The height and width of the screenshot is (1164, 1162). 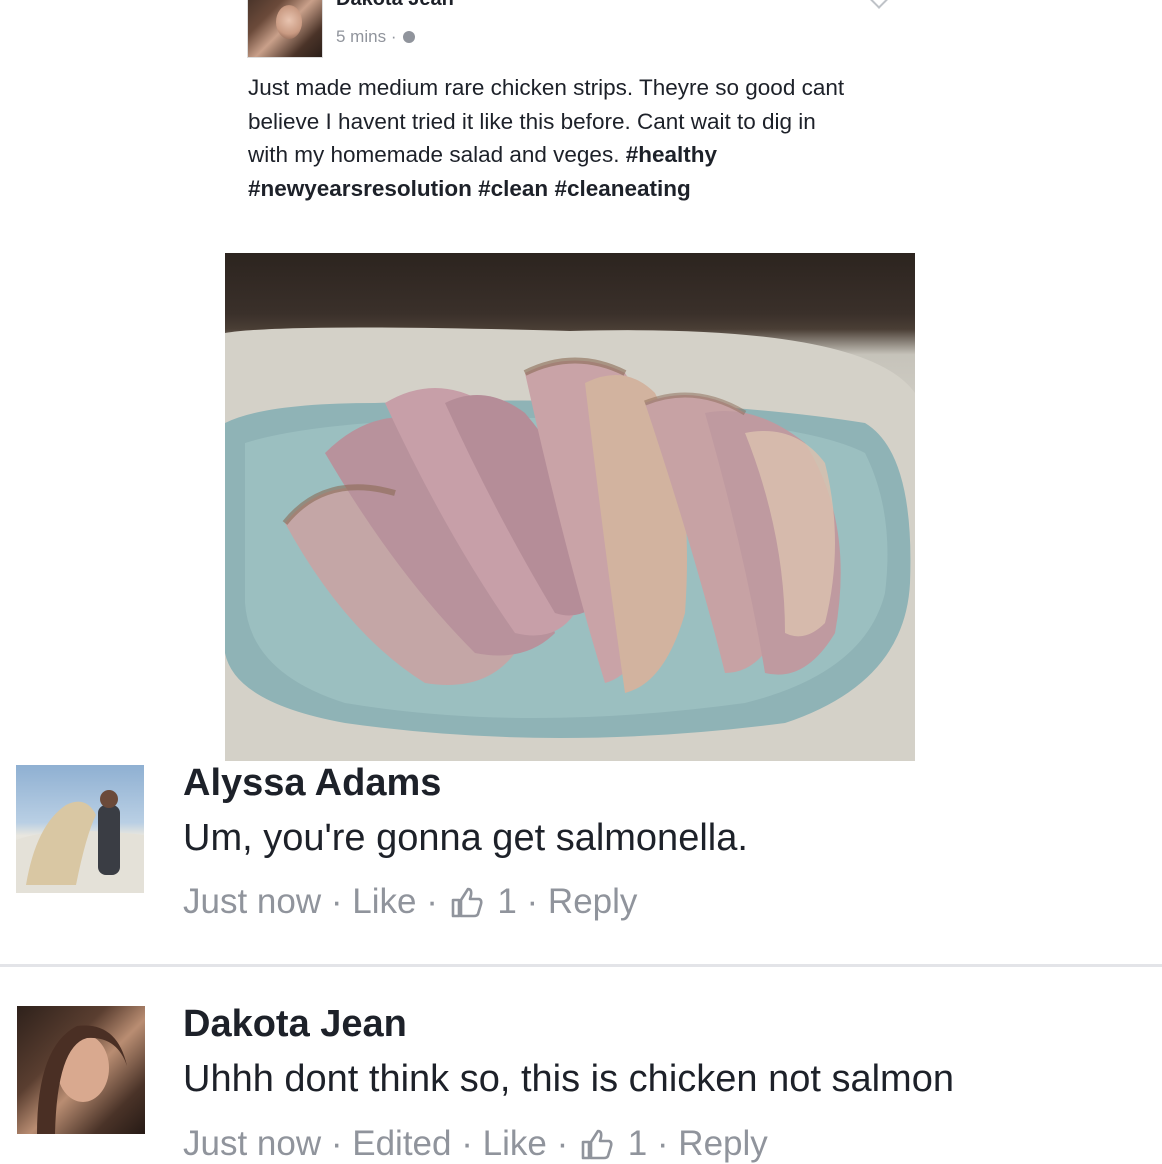 I want to click on edited-label: Edited, so click(x=401, y=1143).